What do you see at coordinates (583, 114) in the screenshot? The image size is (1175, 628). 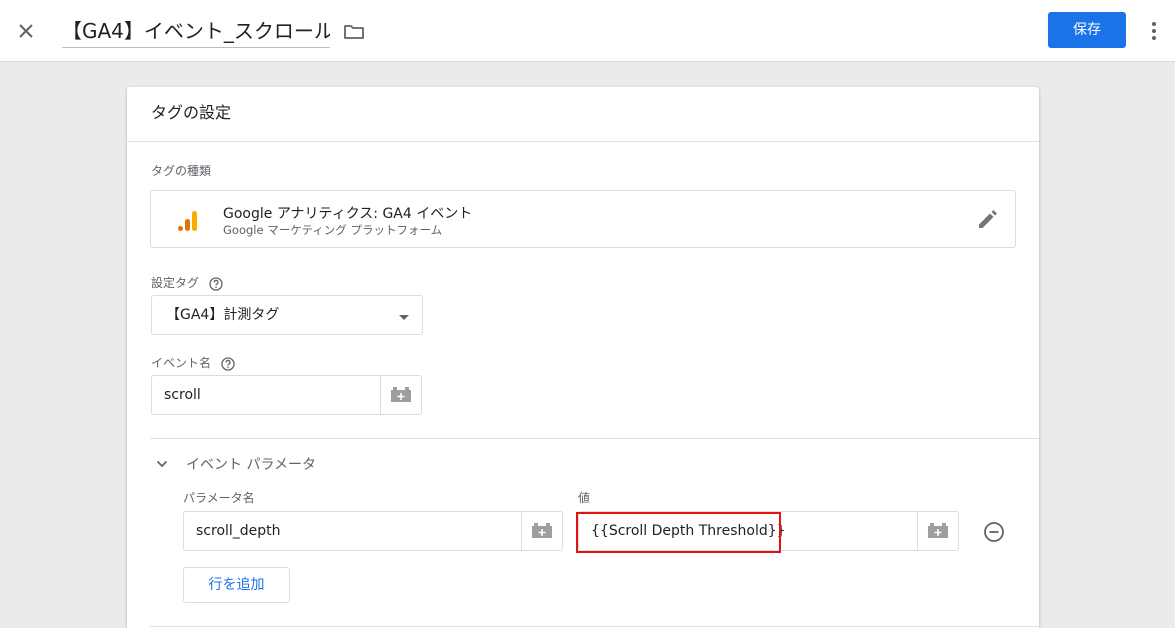 I see `card-title: タグの設定` at bounding box center [583, 114].